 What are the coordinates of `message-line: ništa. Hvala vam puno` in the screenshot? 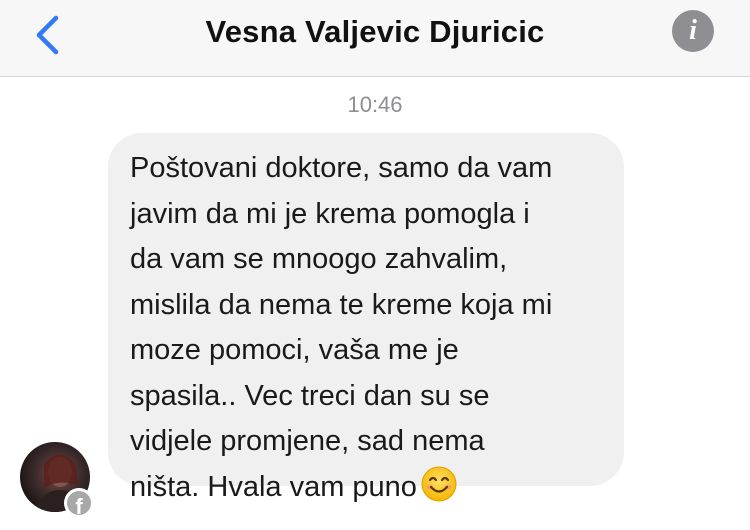 It's located at (273, 486).